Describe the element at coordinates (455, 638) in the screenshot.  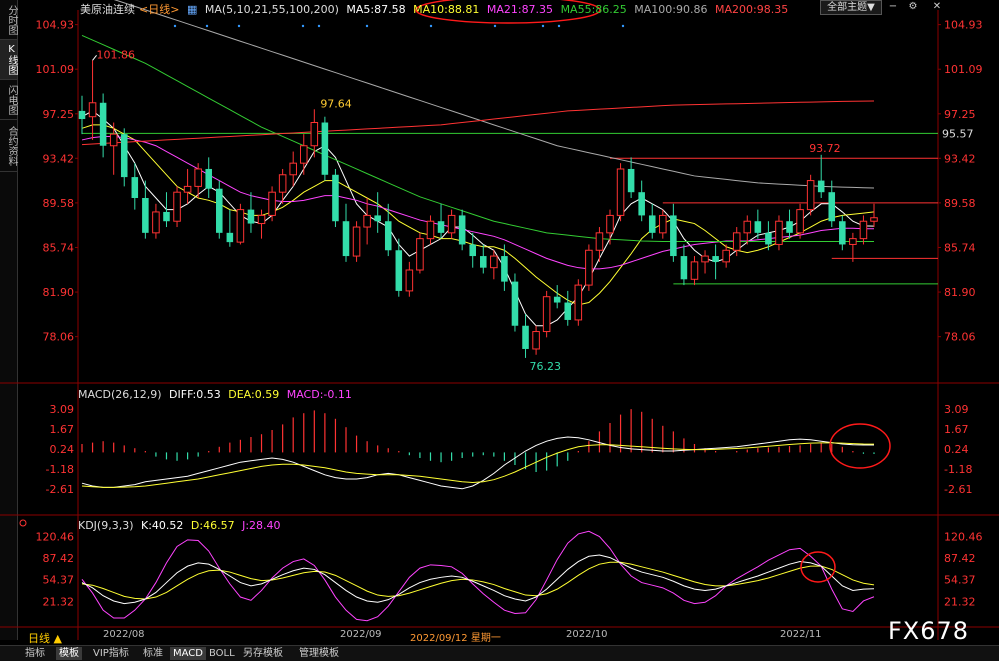
I see `crosshair-date: 2022/09/12 星期一` at that location.